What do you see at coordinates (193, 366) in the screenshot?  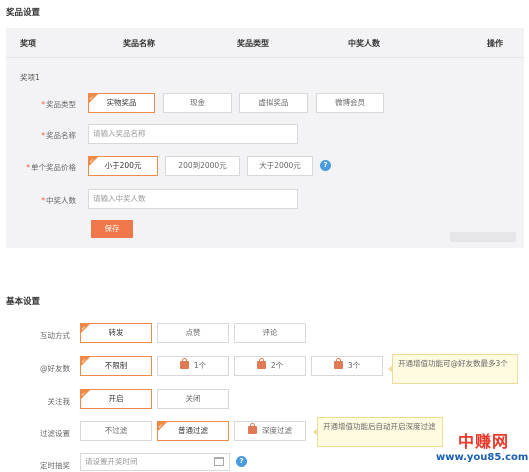 I see `mention-one: 1个` at bounding box center [193, 366].